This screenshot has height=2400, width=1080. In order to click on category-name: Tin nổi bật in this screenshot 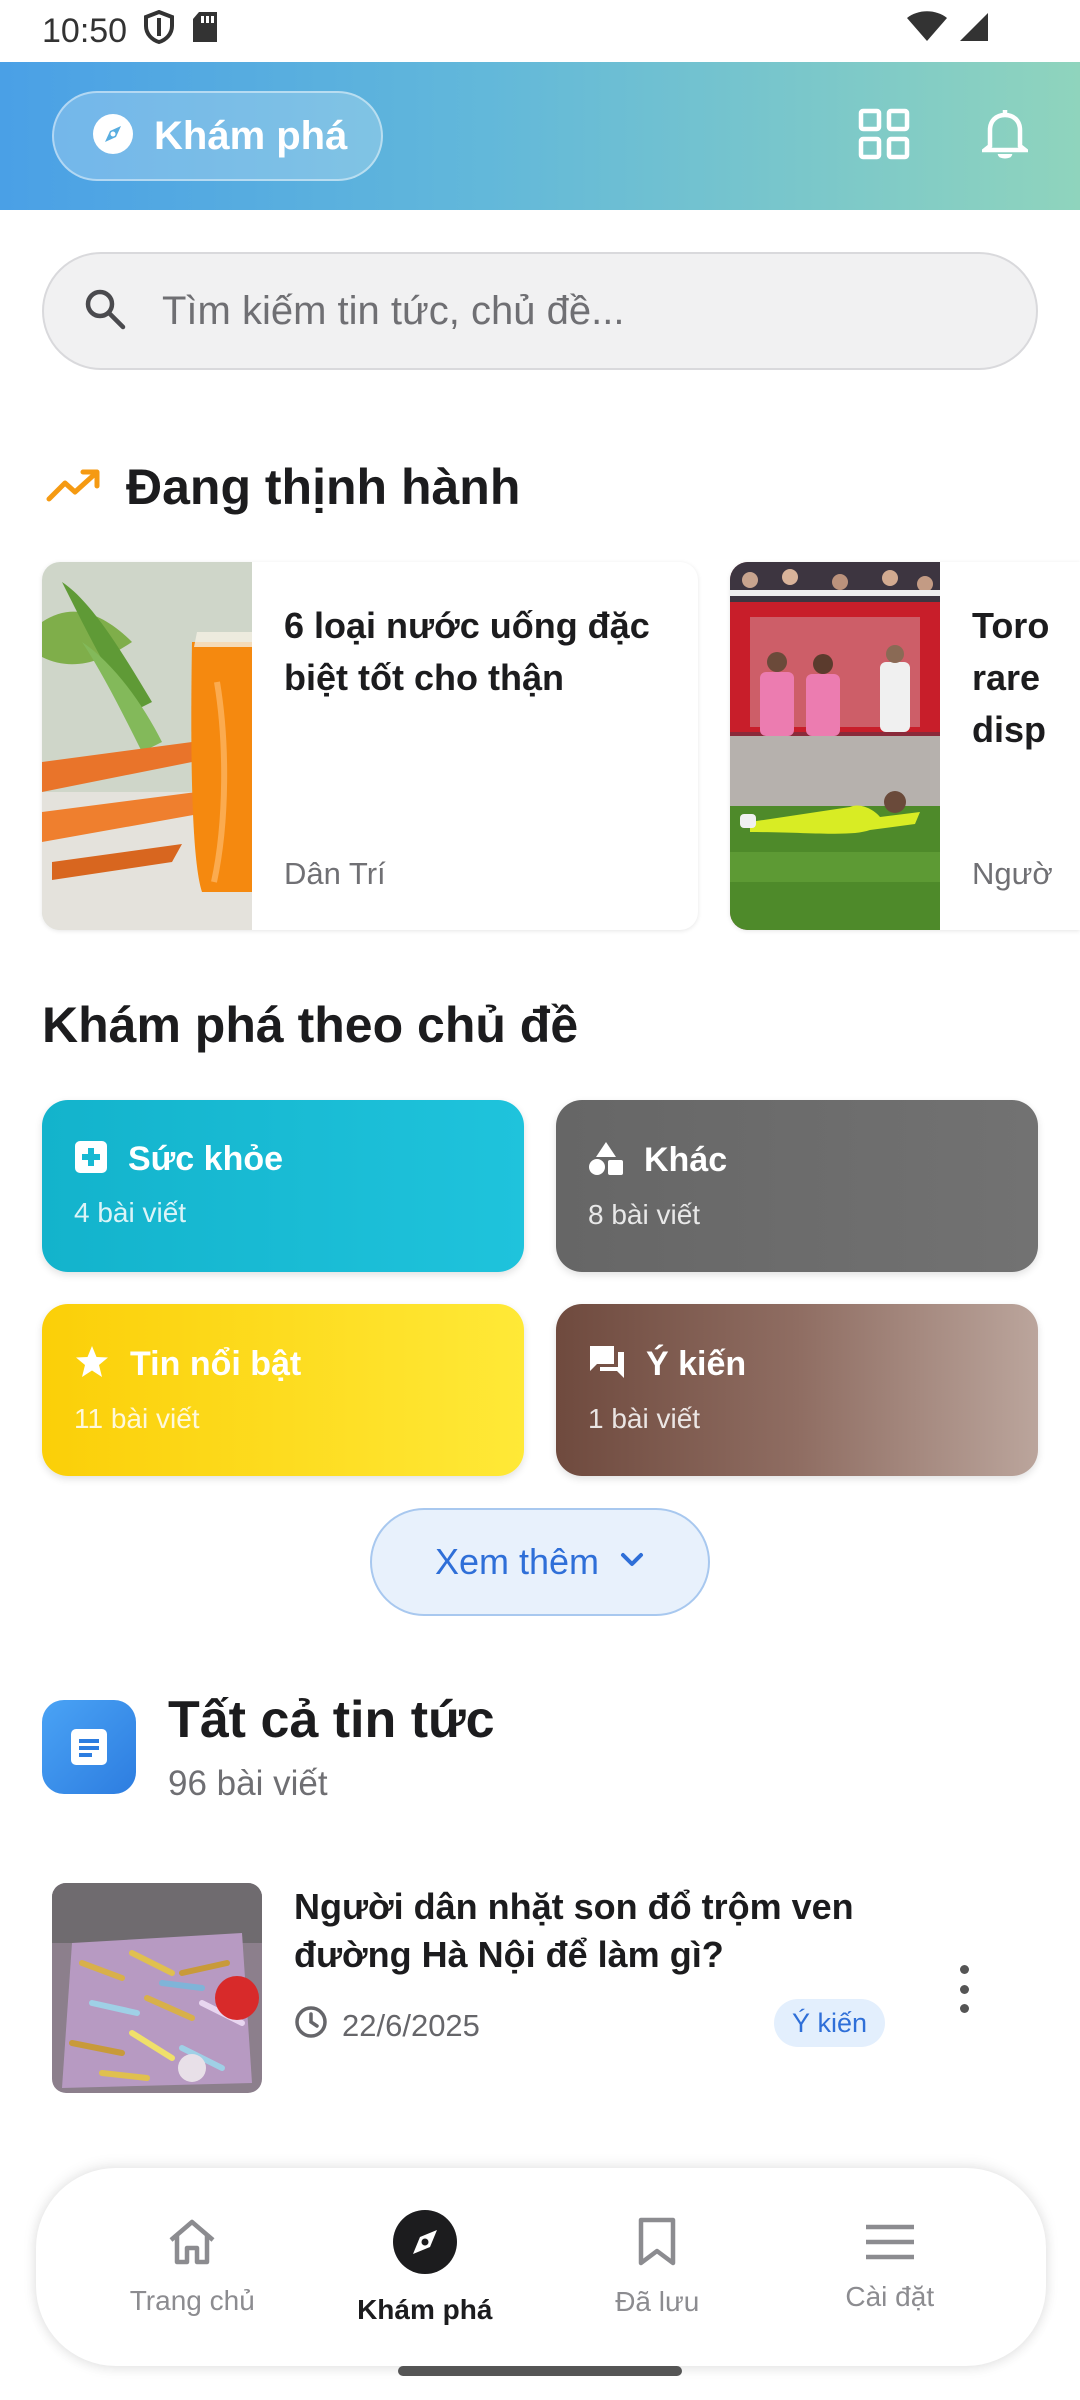, I will do `click(216, 1364)`.